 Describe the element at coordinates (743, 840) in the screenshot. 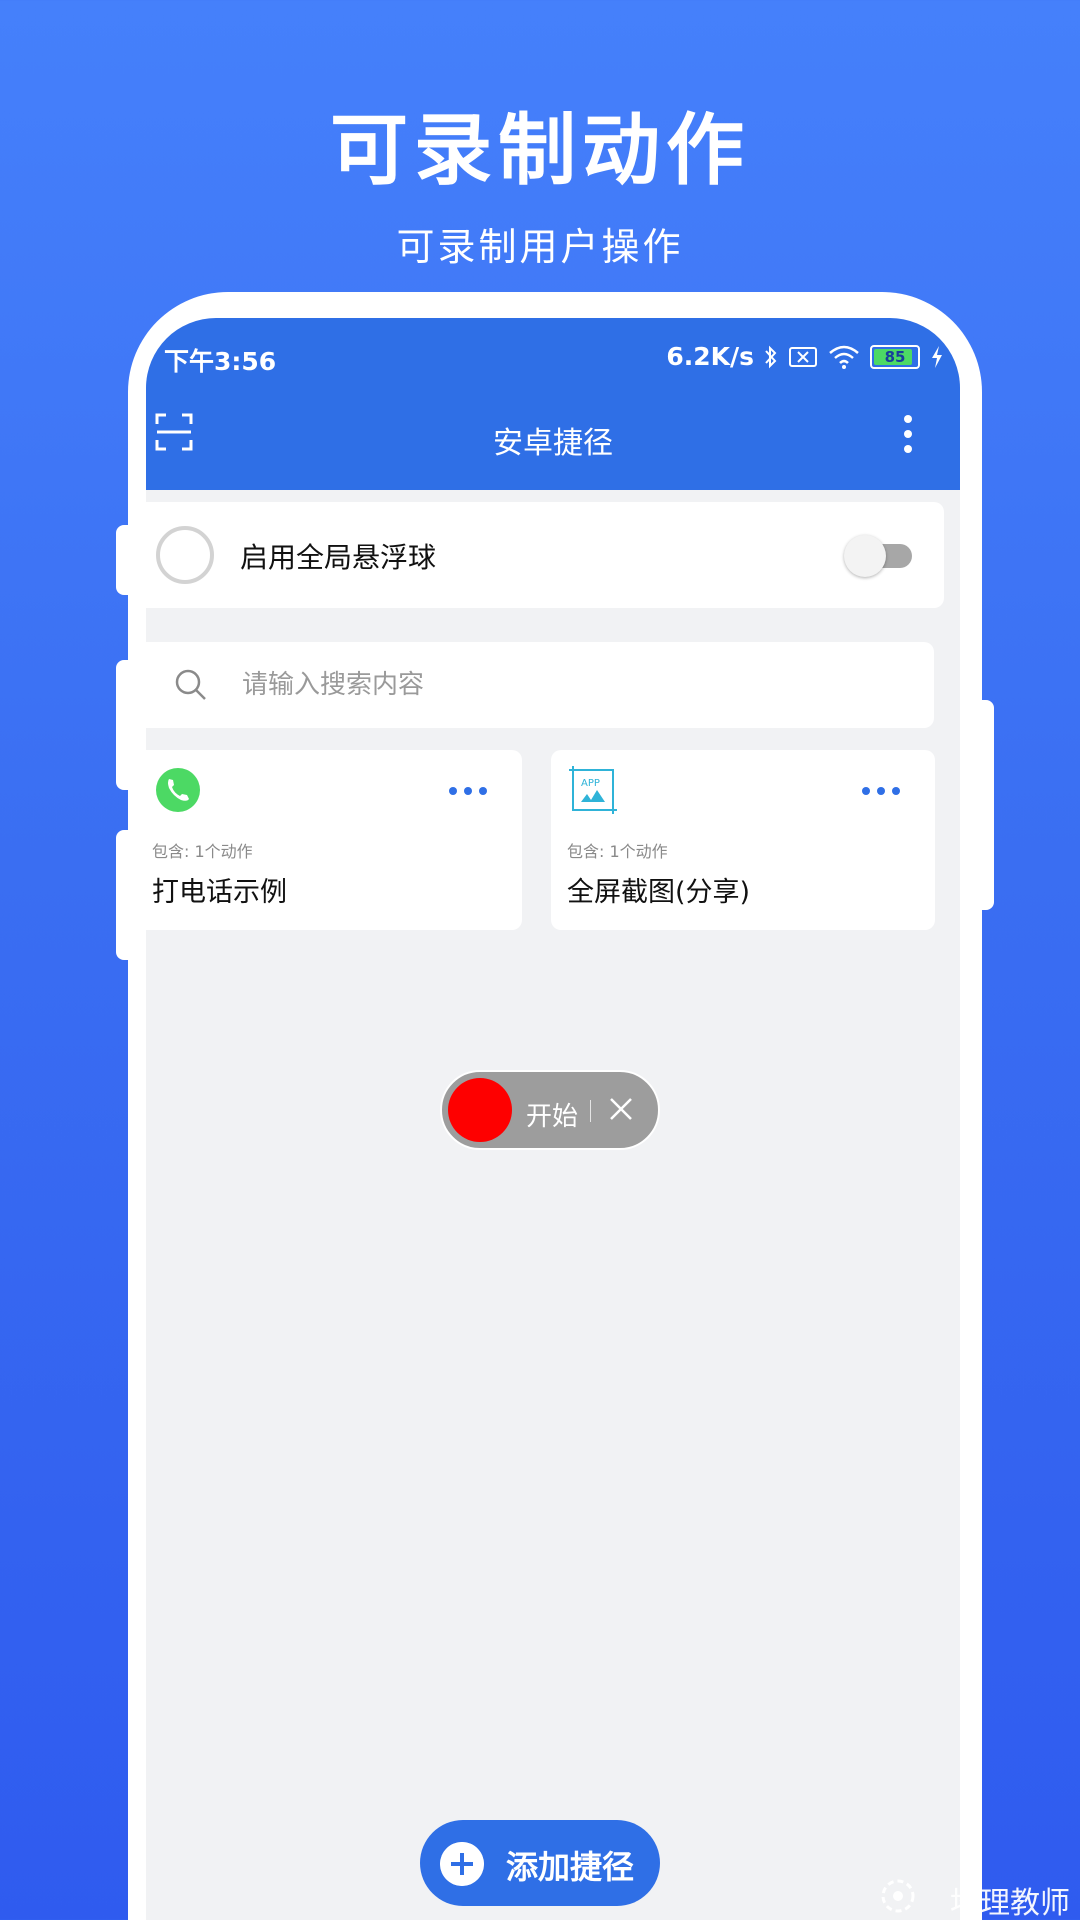

I see `shortcut-card: APP 包含: 1个动作 全屏截图(分享)` at that location.